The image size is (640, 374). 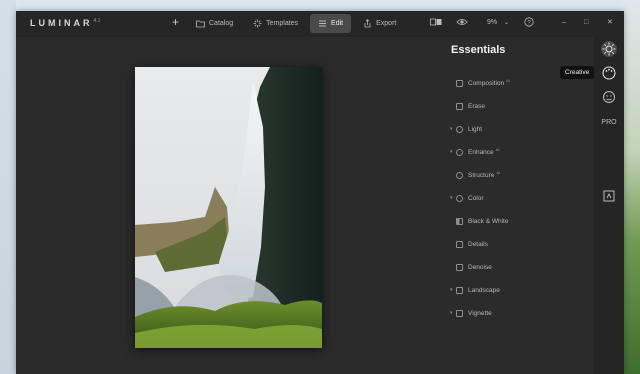 What do you see at coordinates (459, 313) in the screenshot?
I see `vignette-icon` at bounding box center [459, 313].